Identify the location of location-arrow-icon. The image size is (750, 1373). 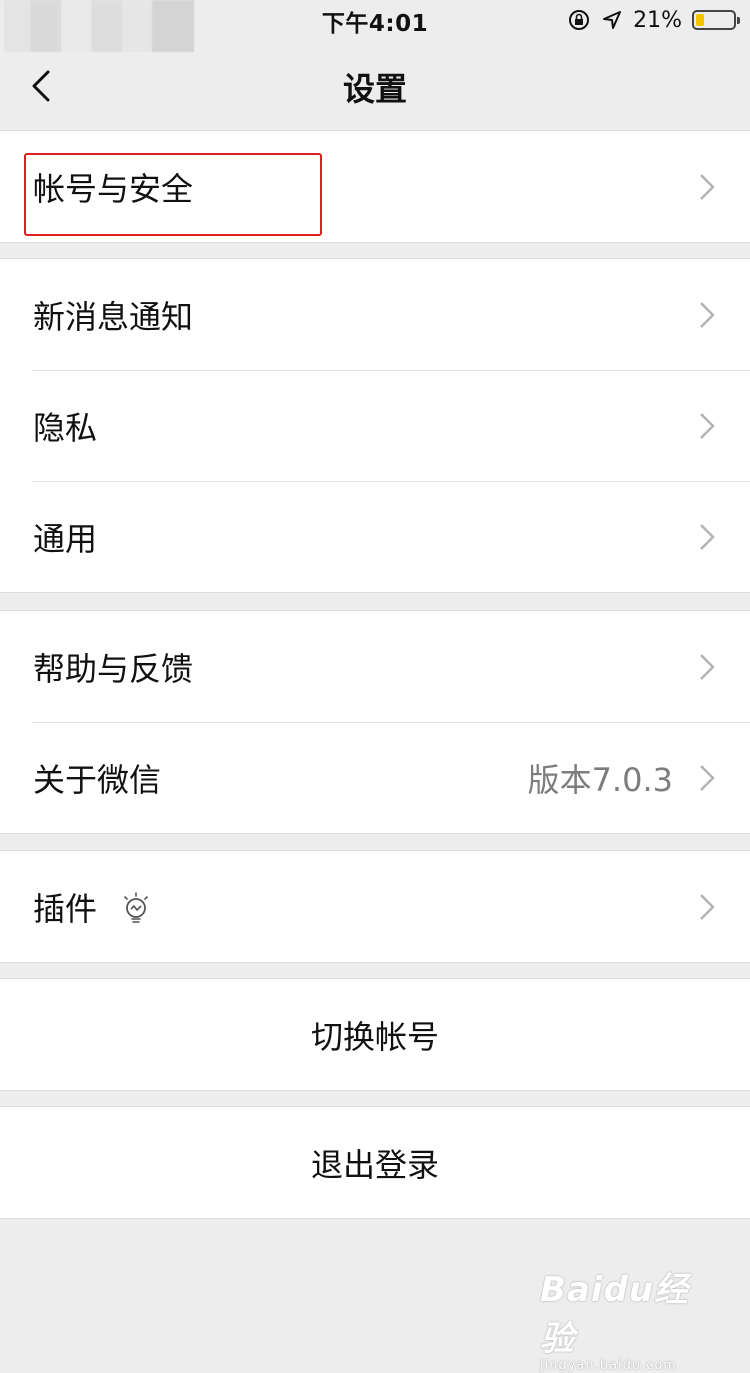
(612, 20).